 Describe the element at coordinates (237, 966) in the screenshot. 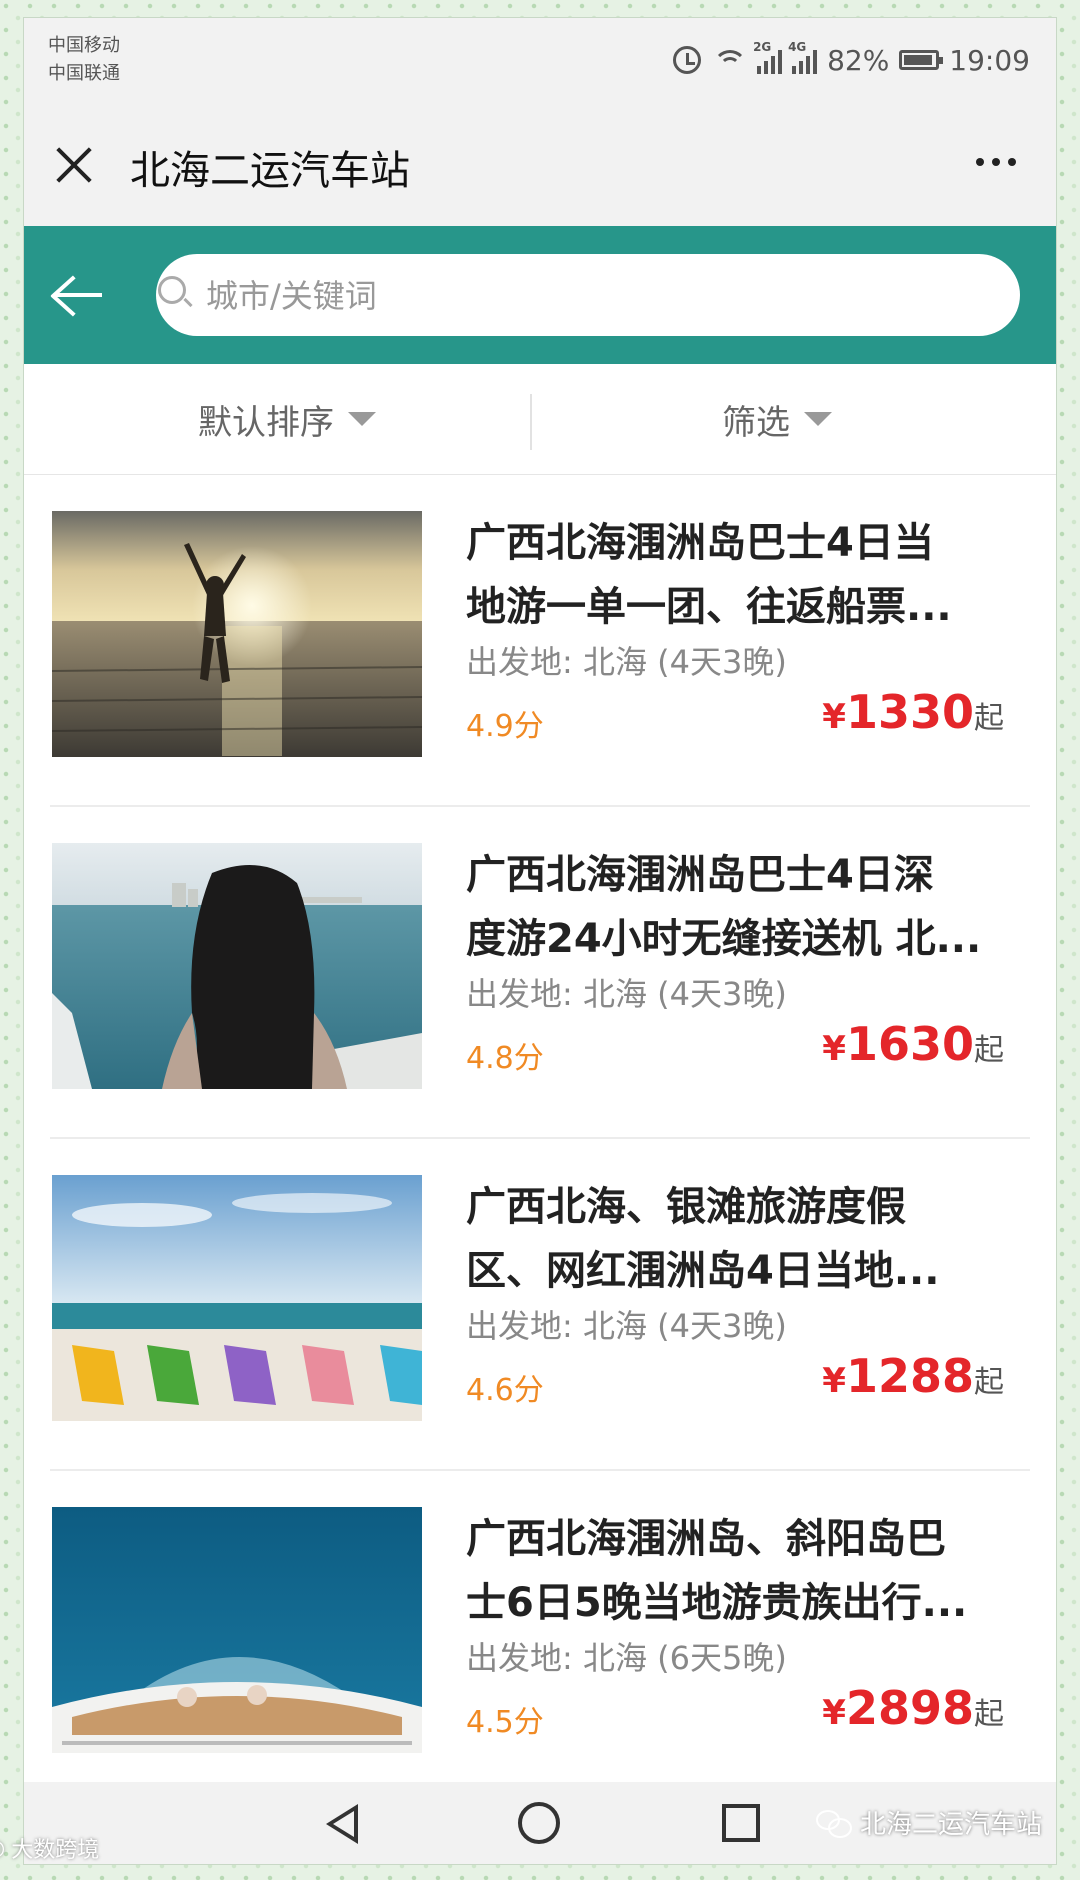

I see `product-image-girl-at-sea` at that location.